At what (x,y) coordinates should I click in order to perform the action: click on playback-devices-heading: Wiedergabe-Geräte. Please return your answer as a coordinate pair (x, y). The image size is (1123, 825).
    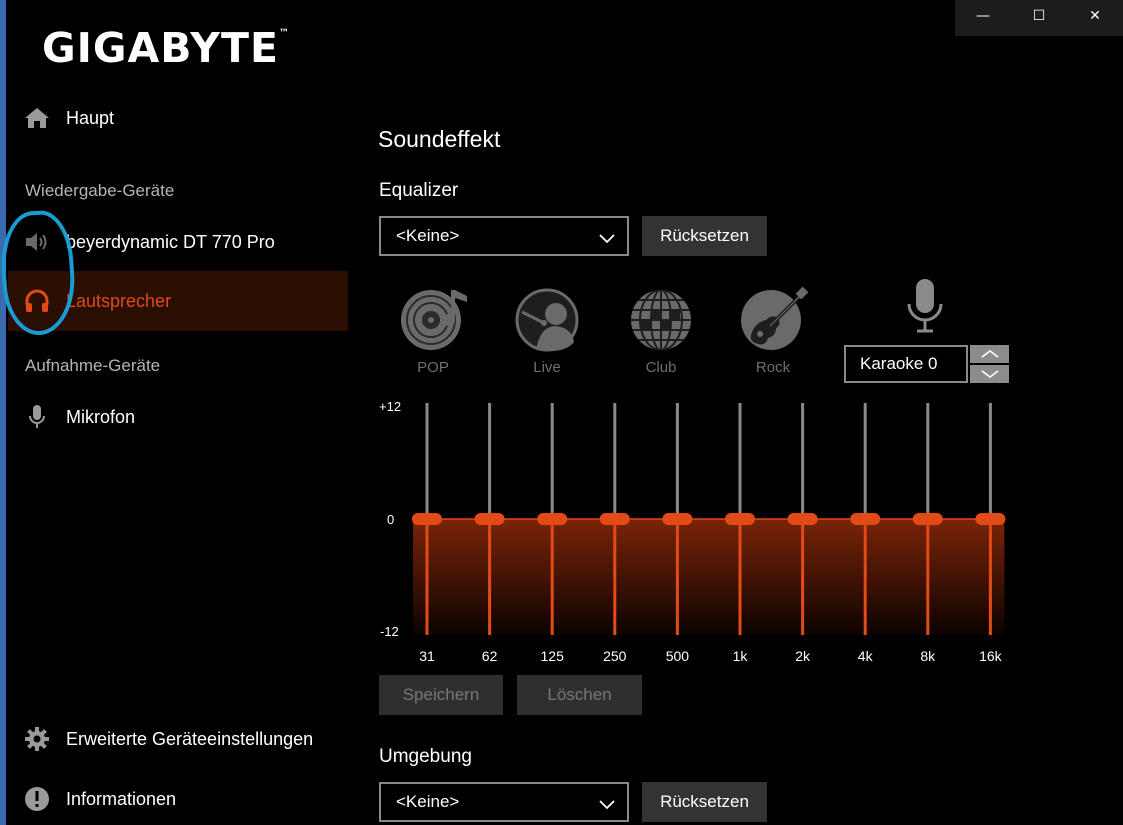
    Looking at the image, I should click on (100, 190).